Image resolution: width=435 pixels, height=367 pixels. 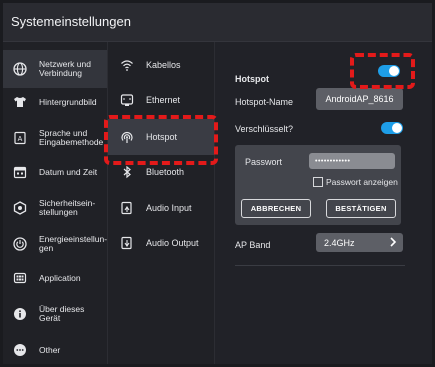 I want to click on confirm-button: BESTÄTIGEN, so click(x=361, y=208).